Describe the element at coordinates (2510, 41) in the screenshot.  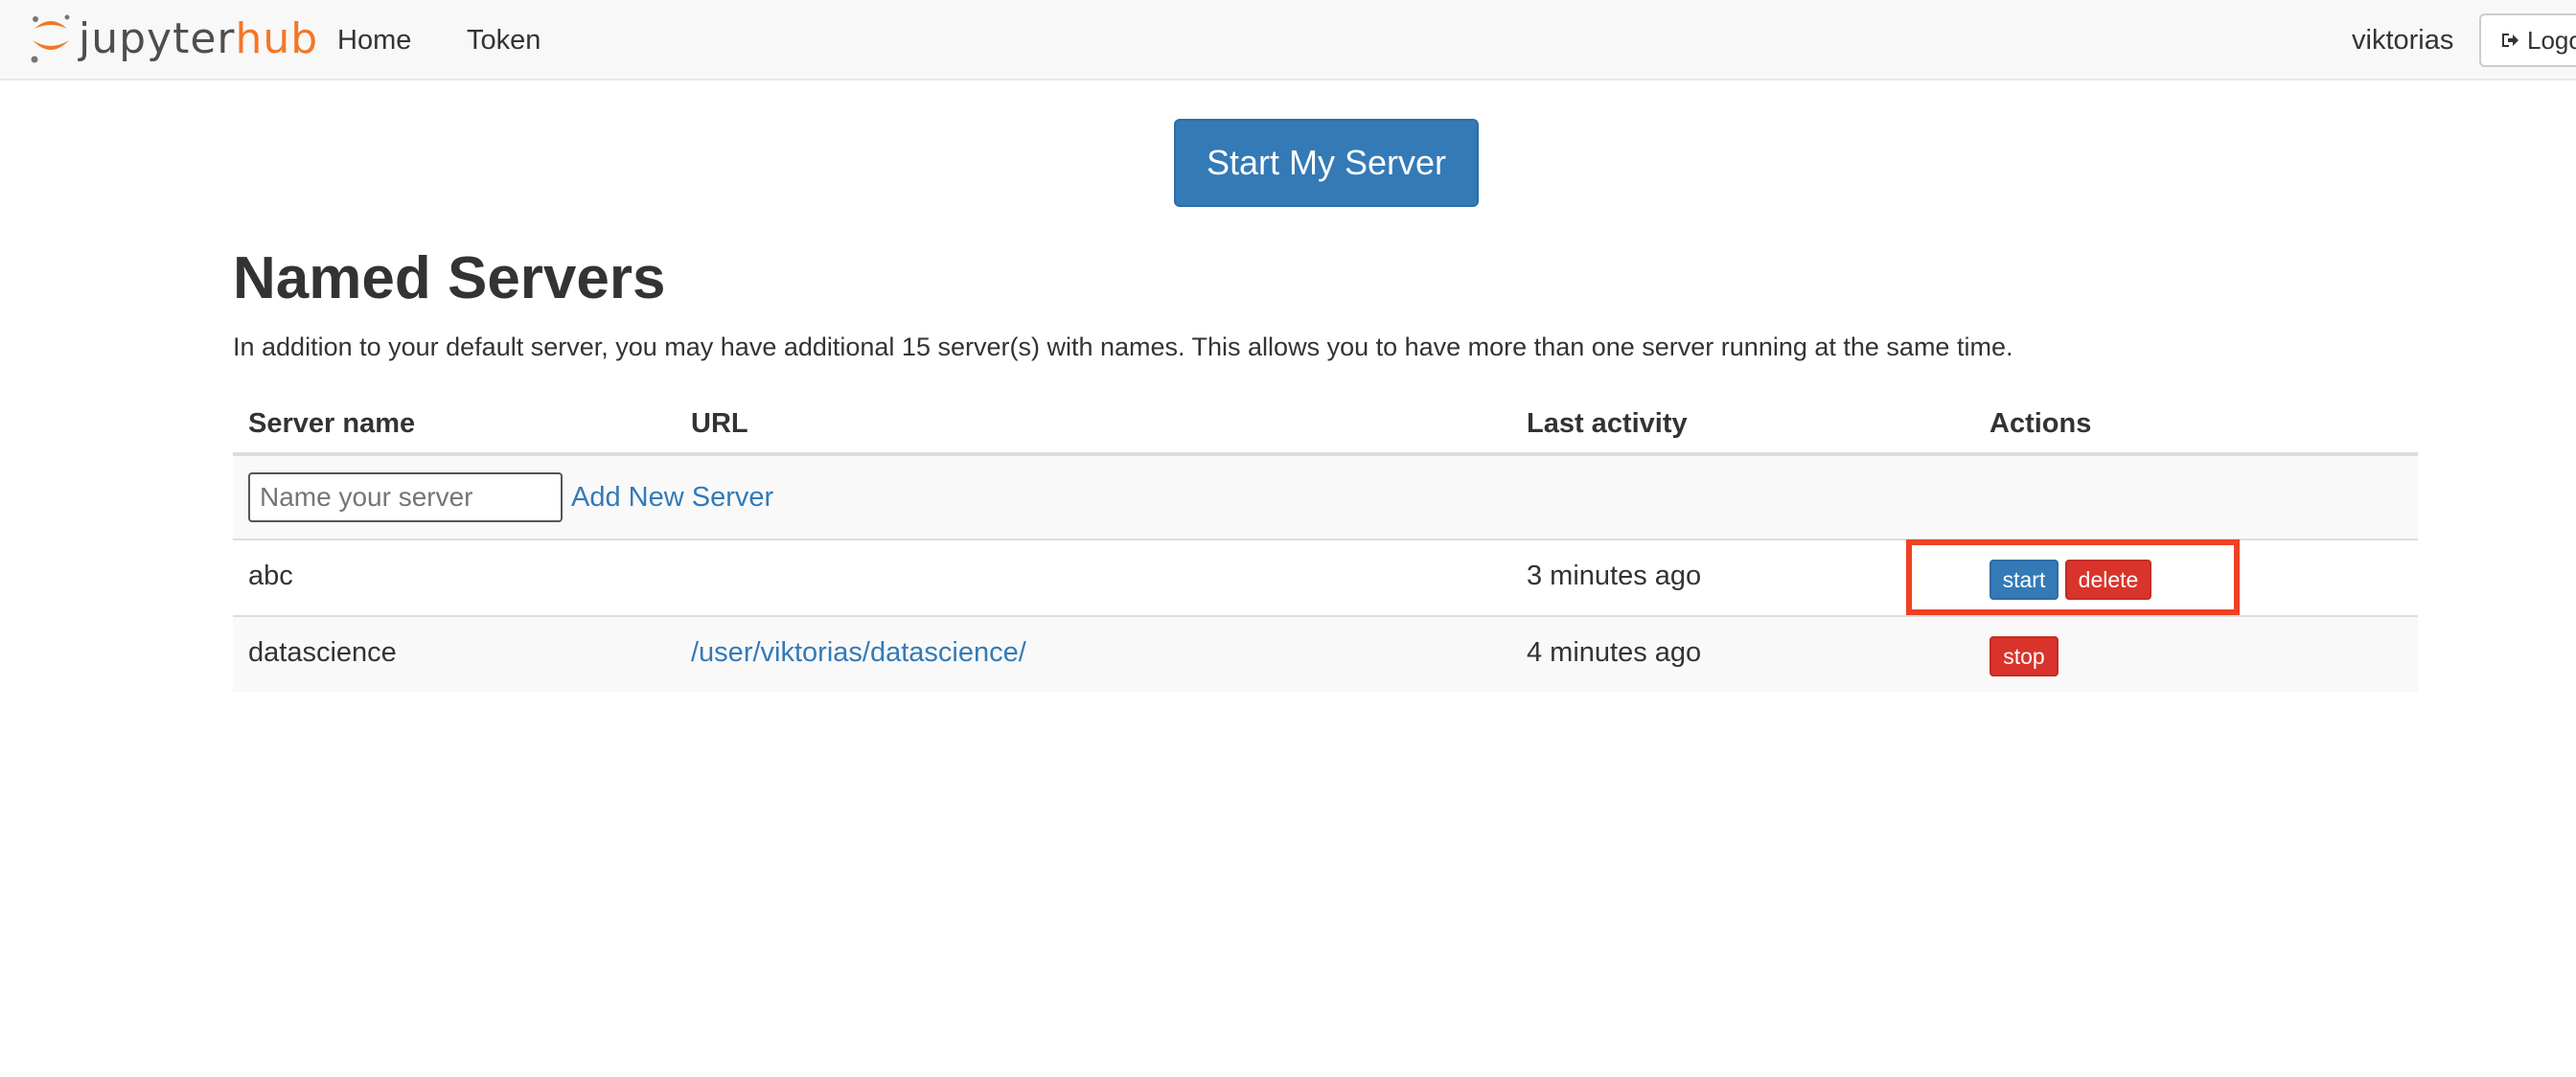
I see `sign-out-icon` at that location.